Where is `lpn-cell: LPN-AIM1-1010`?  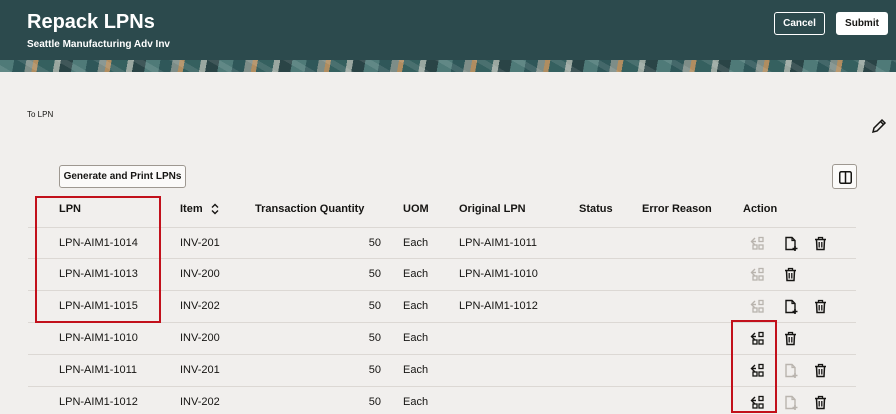 lpn-cell: LPN-AIM1-1010 is located at coordinates (98, 338).